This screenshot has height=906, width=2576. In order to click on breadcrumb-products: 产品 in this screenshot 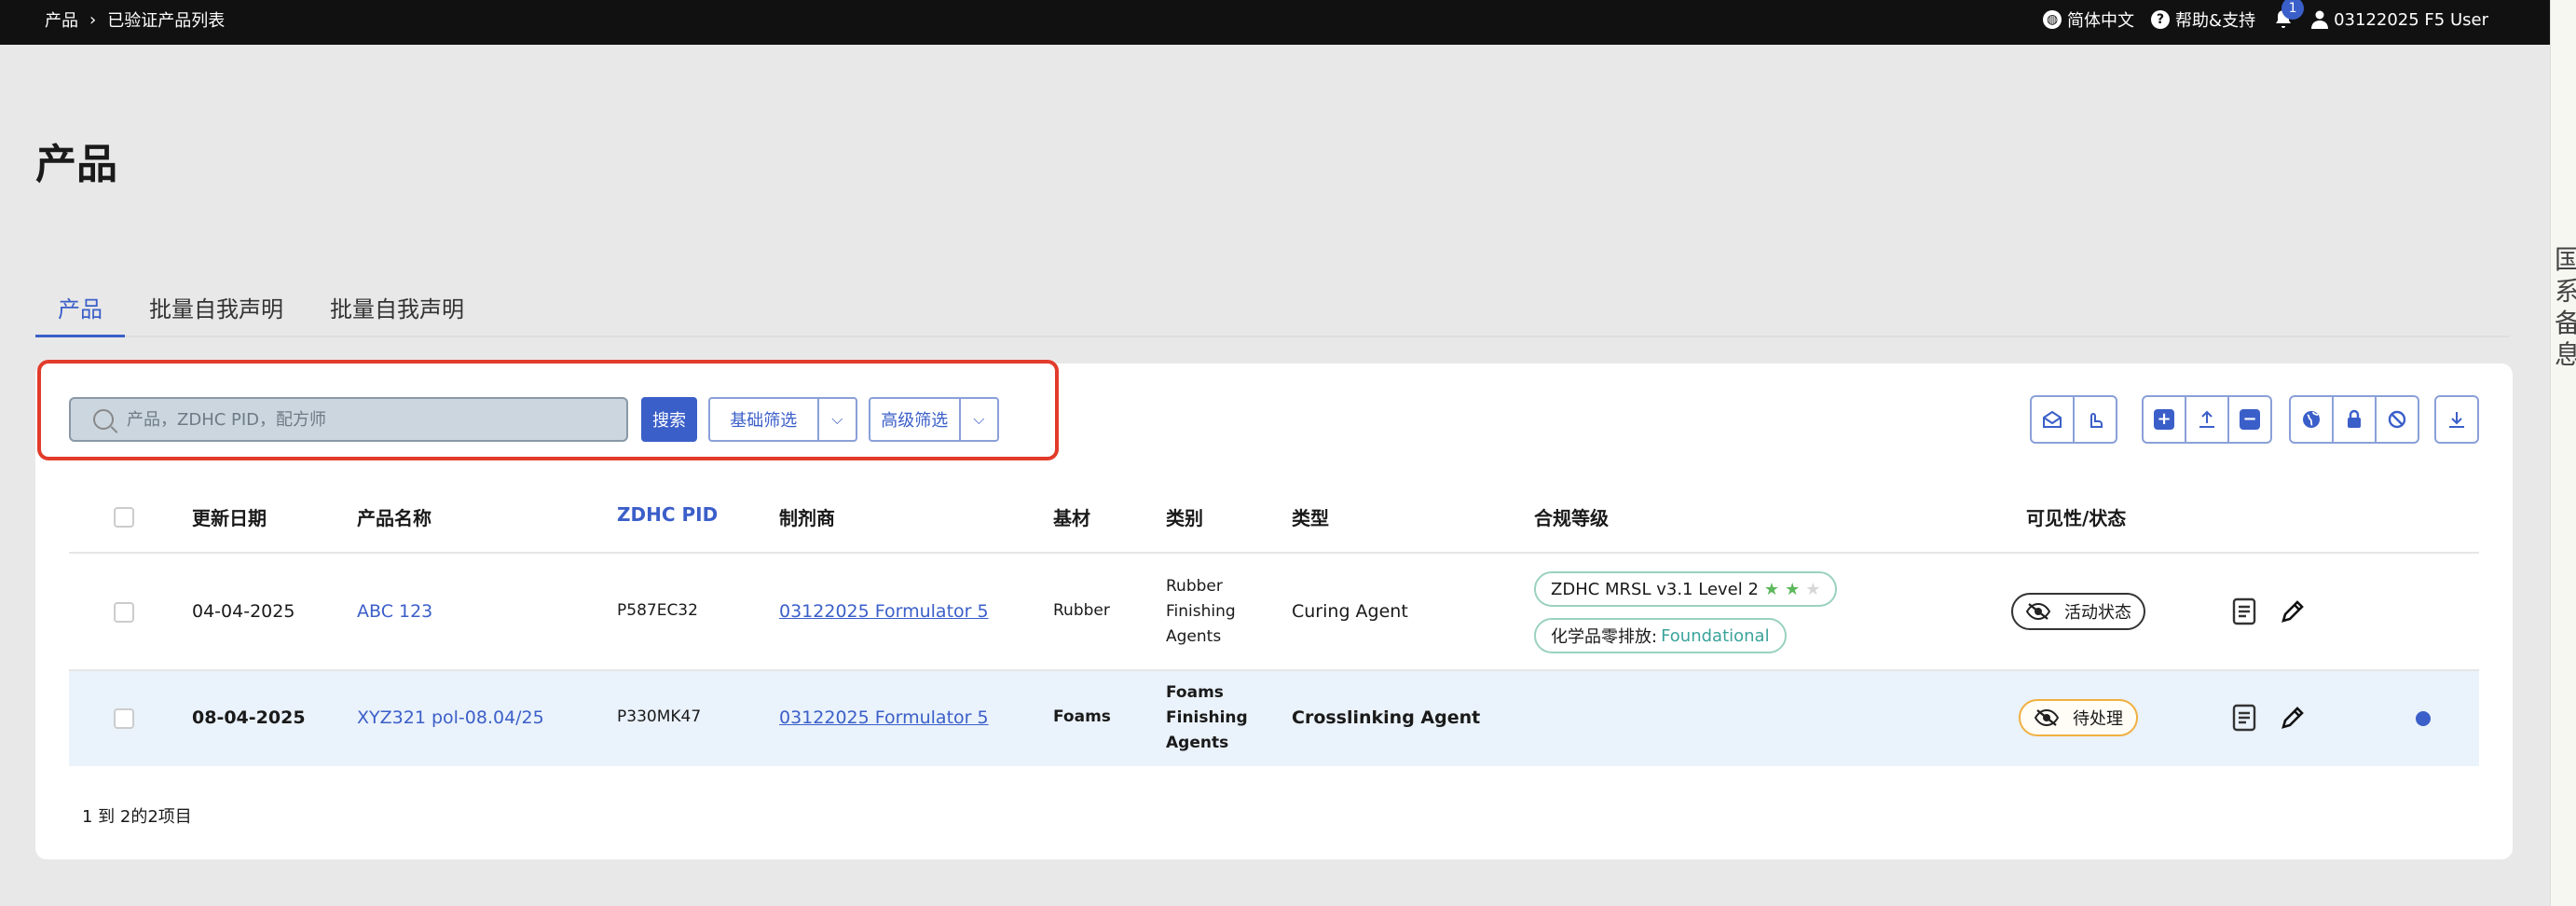, I will do `click(61, 19)`.